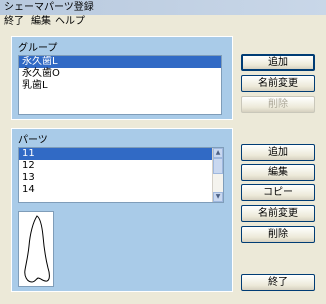 Image resolution: width=326 pixels, height=304 pixels. What do you see at coordinates (218, 166) in the screenshot?
I see `scroll-thumb` at bounding box center [218, 166].